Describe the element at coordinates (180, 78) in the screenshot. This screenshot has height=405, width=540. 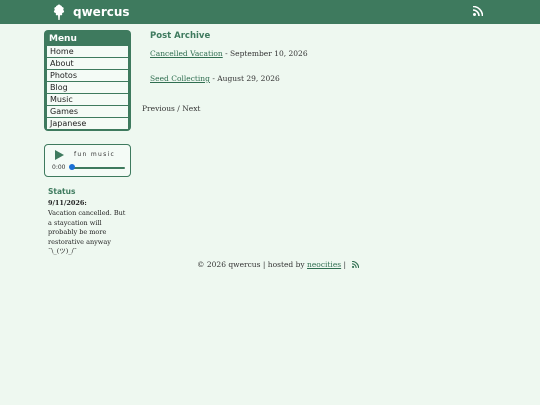
I see `post-link: Seed Collecting` at that location.